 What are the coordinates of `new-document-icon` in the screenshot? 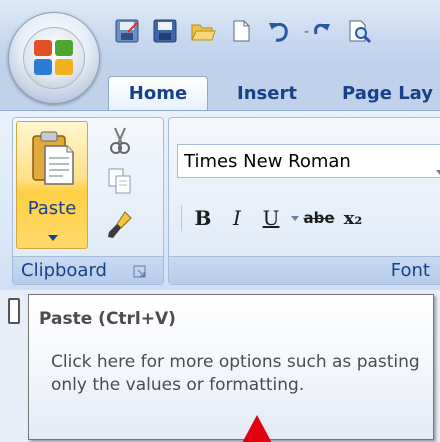 It's located at (241, 31).